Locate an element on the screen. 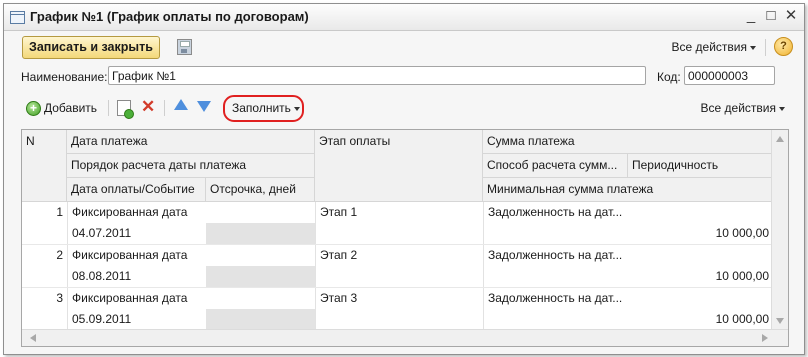 Image resolution: width=808 pixels, height=357 pixels. scroll-right-icon is located at coordinates (765, 338).